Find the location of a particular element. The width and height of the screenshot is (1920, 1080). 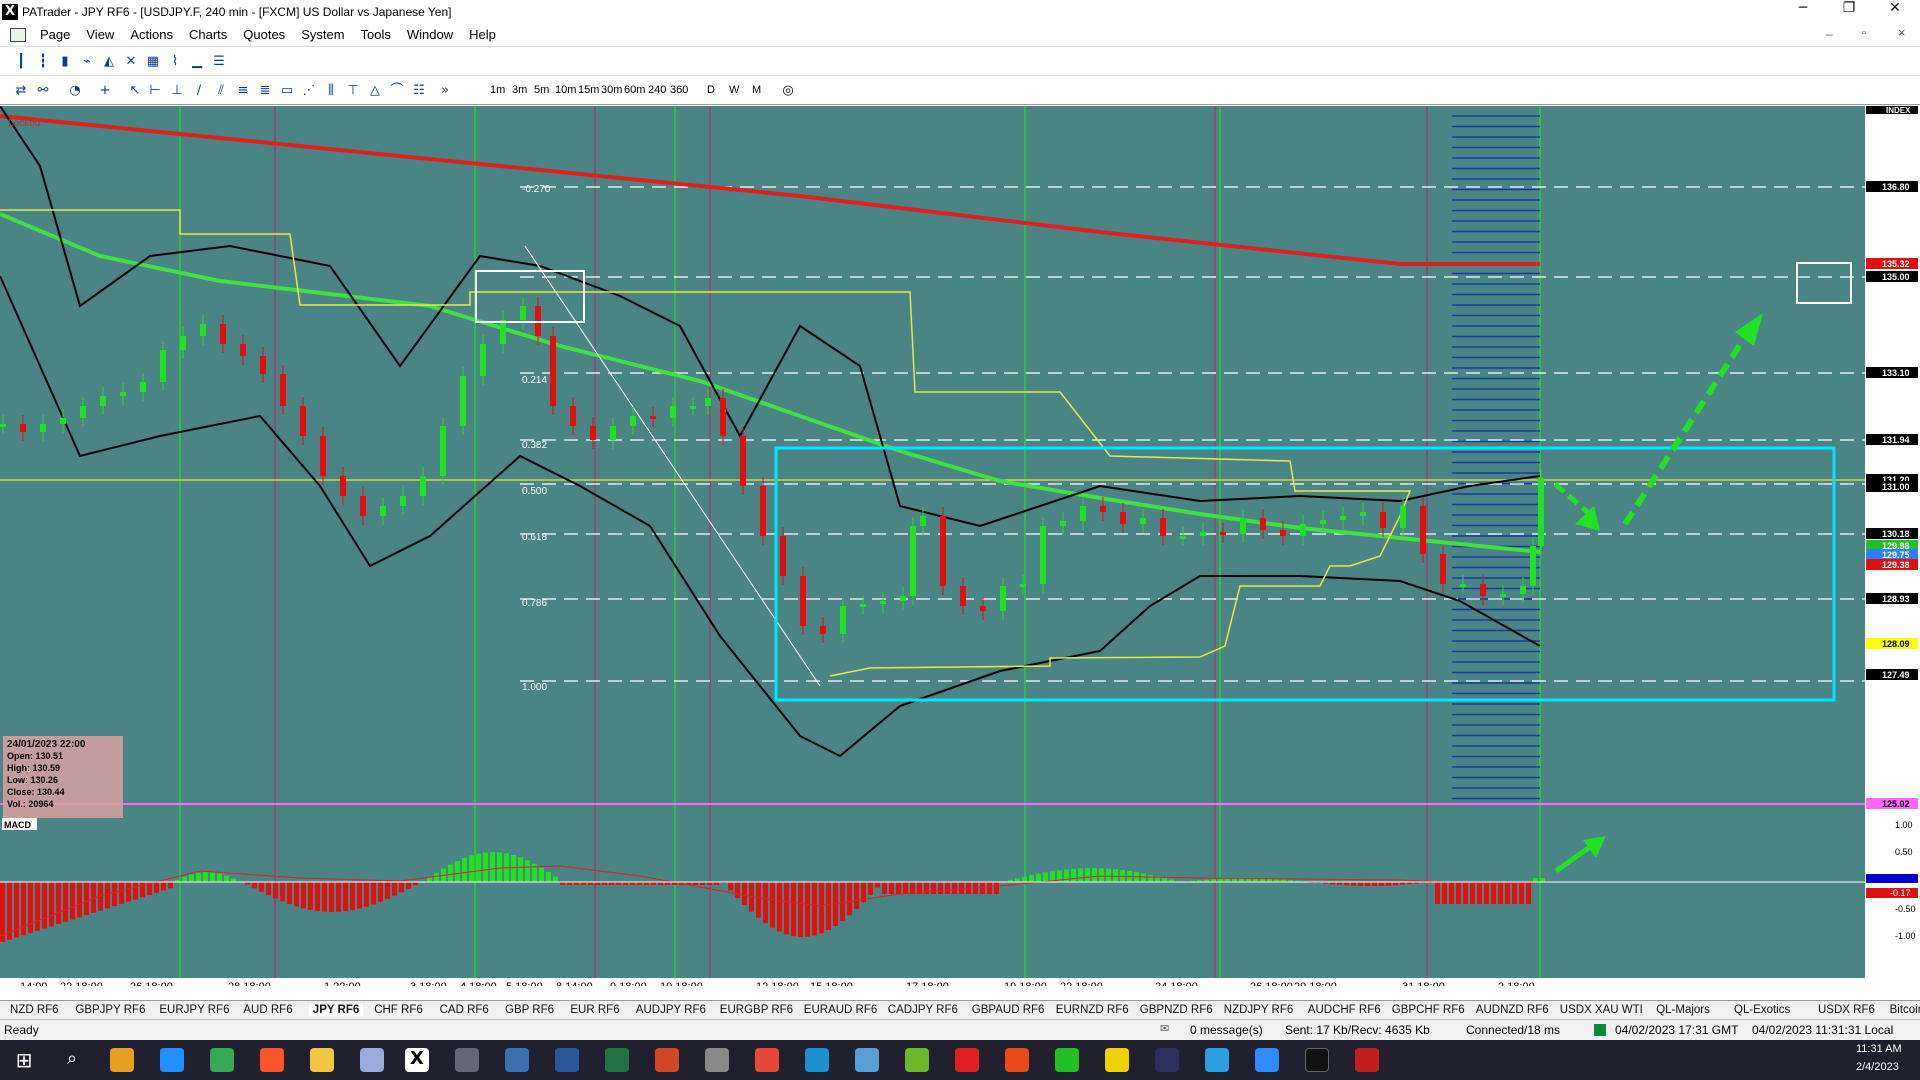

windows-start-icon: ⊞ is located at coordinates (24, 1060).